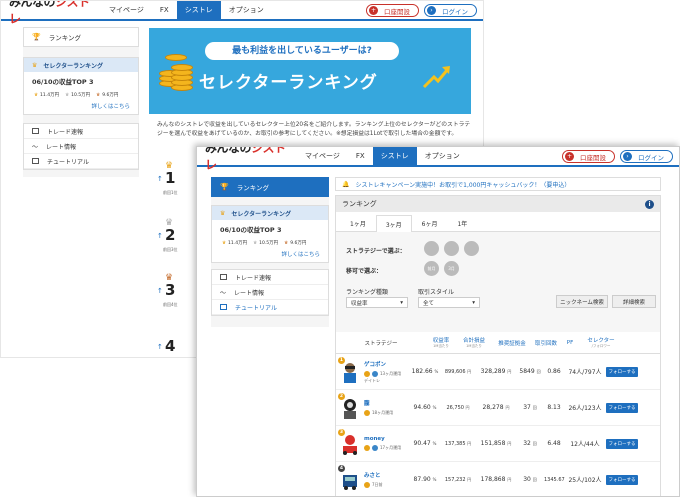 The image size is (680, 497). Describe the element at coordinates (302, 51) in the screenshot. I see `banner-question: 最も利益を出しているユーザーは?` at that location.